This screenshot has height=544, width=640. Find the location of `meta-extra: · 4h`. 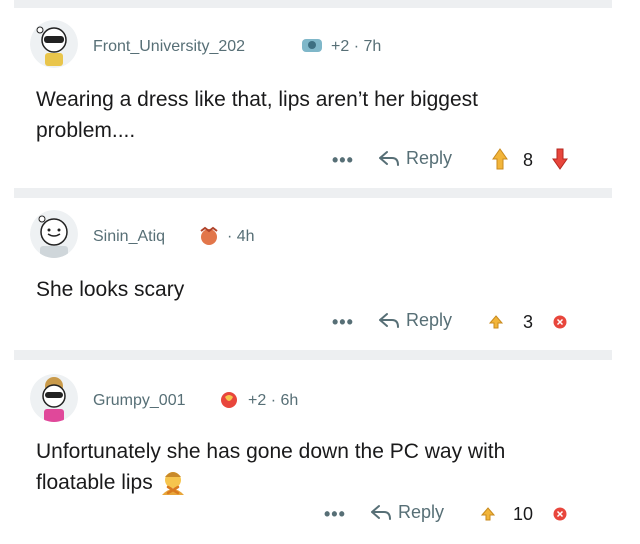

meta-extra: · 4h is located at coordinates (241, 236).